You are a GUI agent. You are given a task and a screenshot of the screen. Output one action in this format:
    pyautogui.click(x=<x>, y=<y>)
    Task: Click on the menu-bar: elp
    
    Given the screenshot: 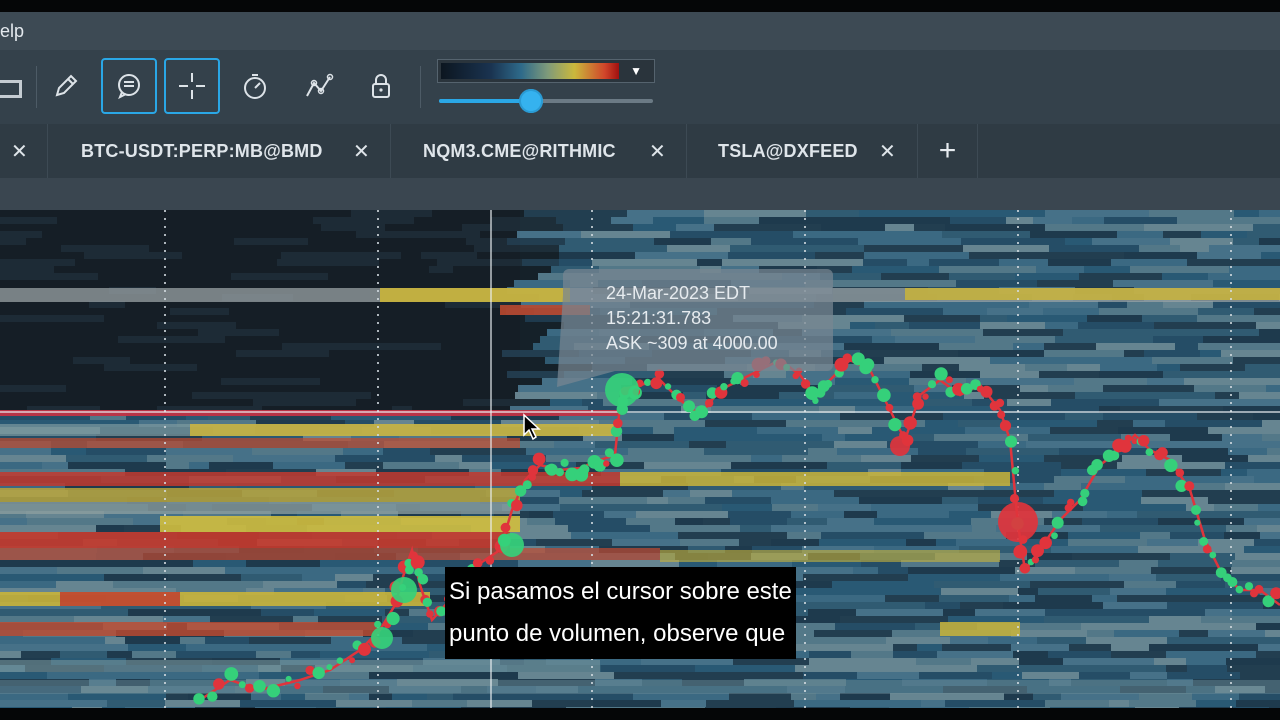 What is the action you would take?
    pyautogui.click(x=640, y=31)
    